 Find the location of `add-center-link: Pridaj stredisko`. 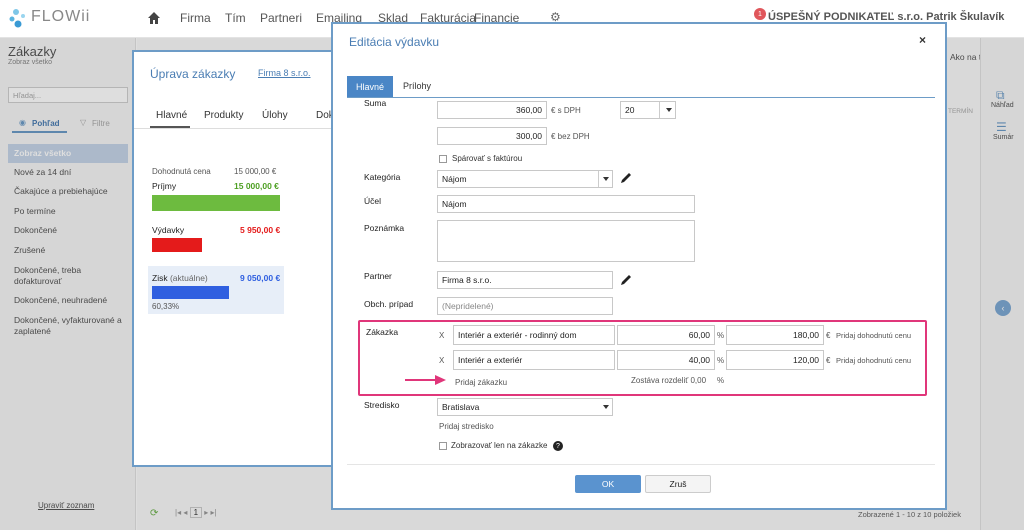

add-center-link: Pridaj stredisko is located at coordinates (466, 426).